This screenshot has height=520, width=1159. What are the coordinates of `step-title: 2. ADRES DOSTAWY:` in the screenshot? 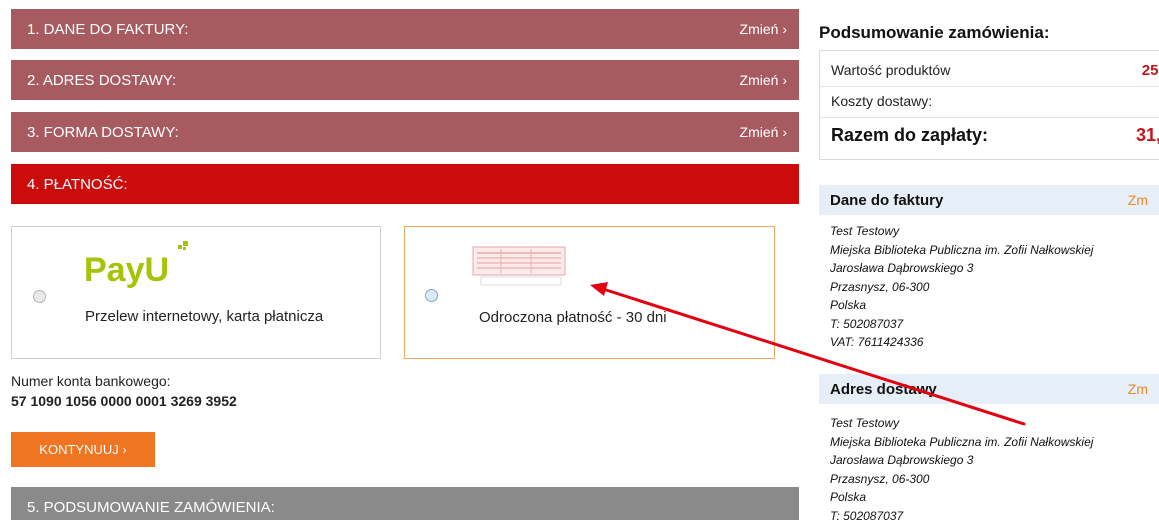 It's located at (102, 80).